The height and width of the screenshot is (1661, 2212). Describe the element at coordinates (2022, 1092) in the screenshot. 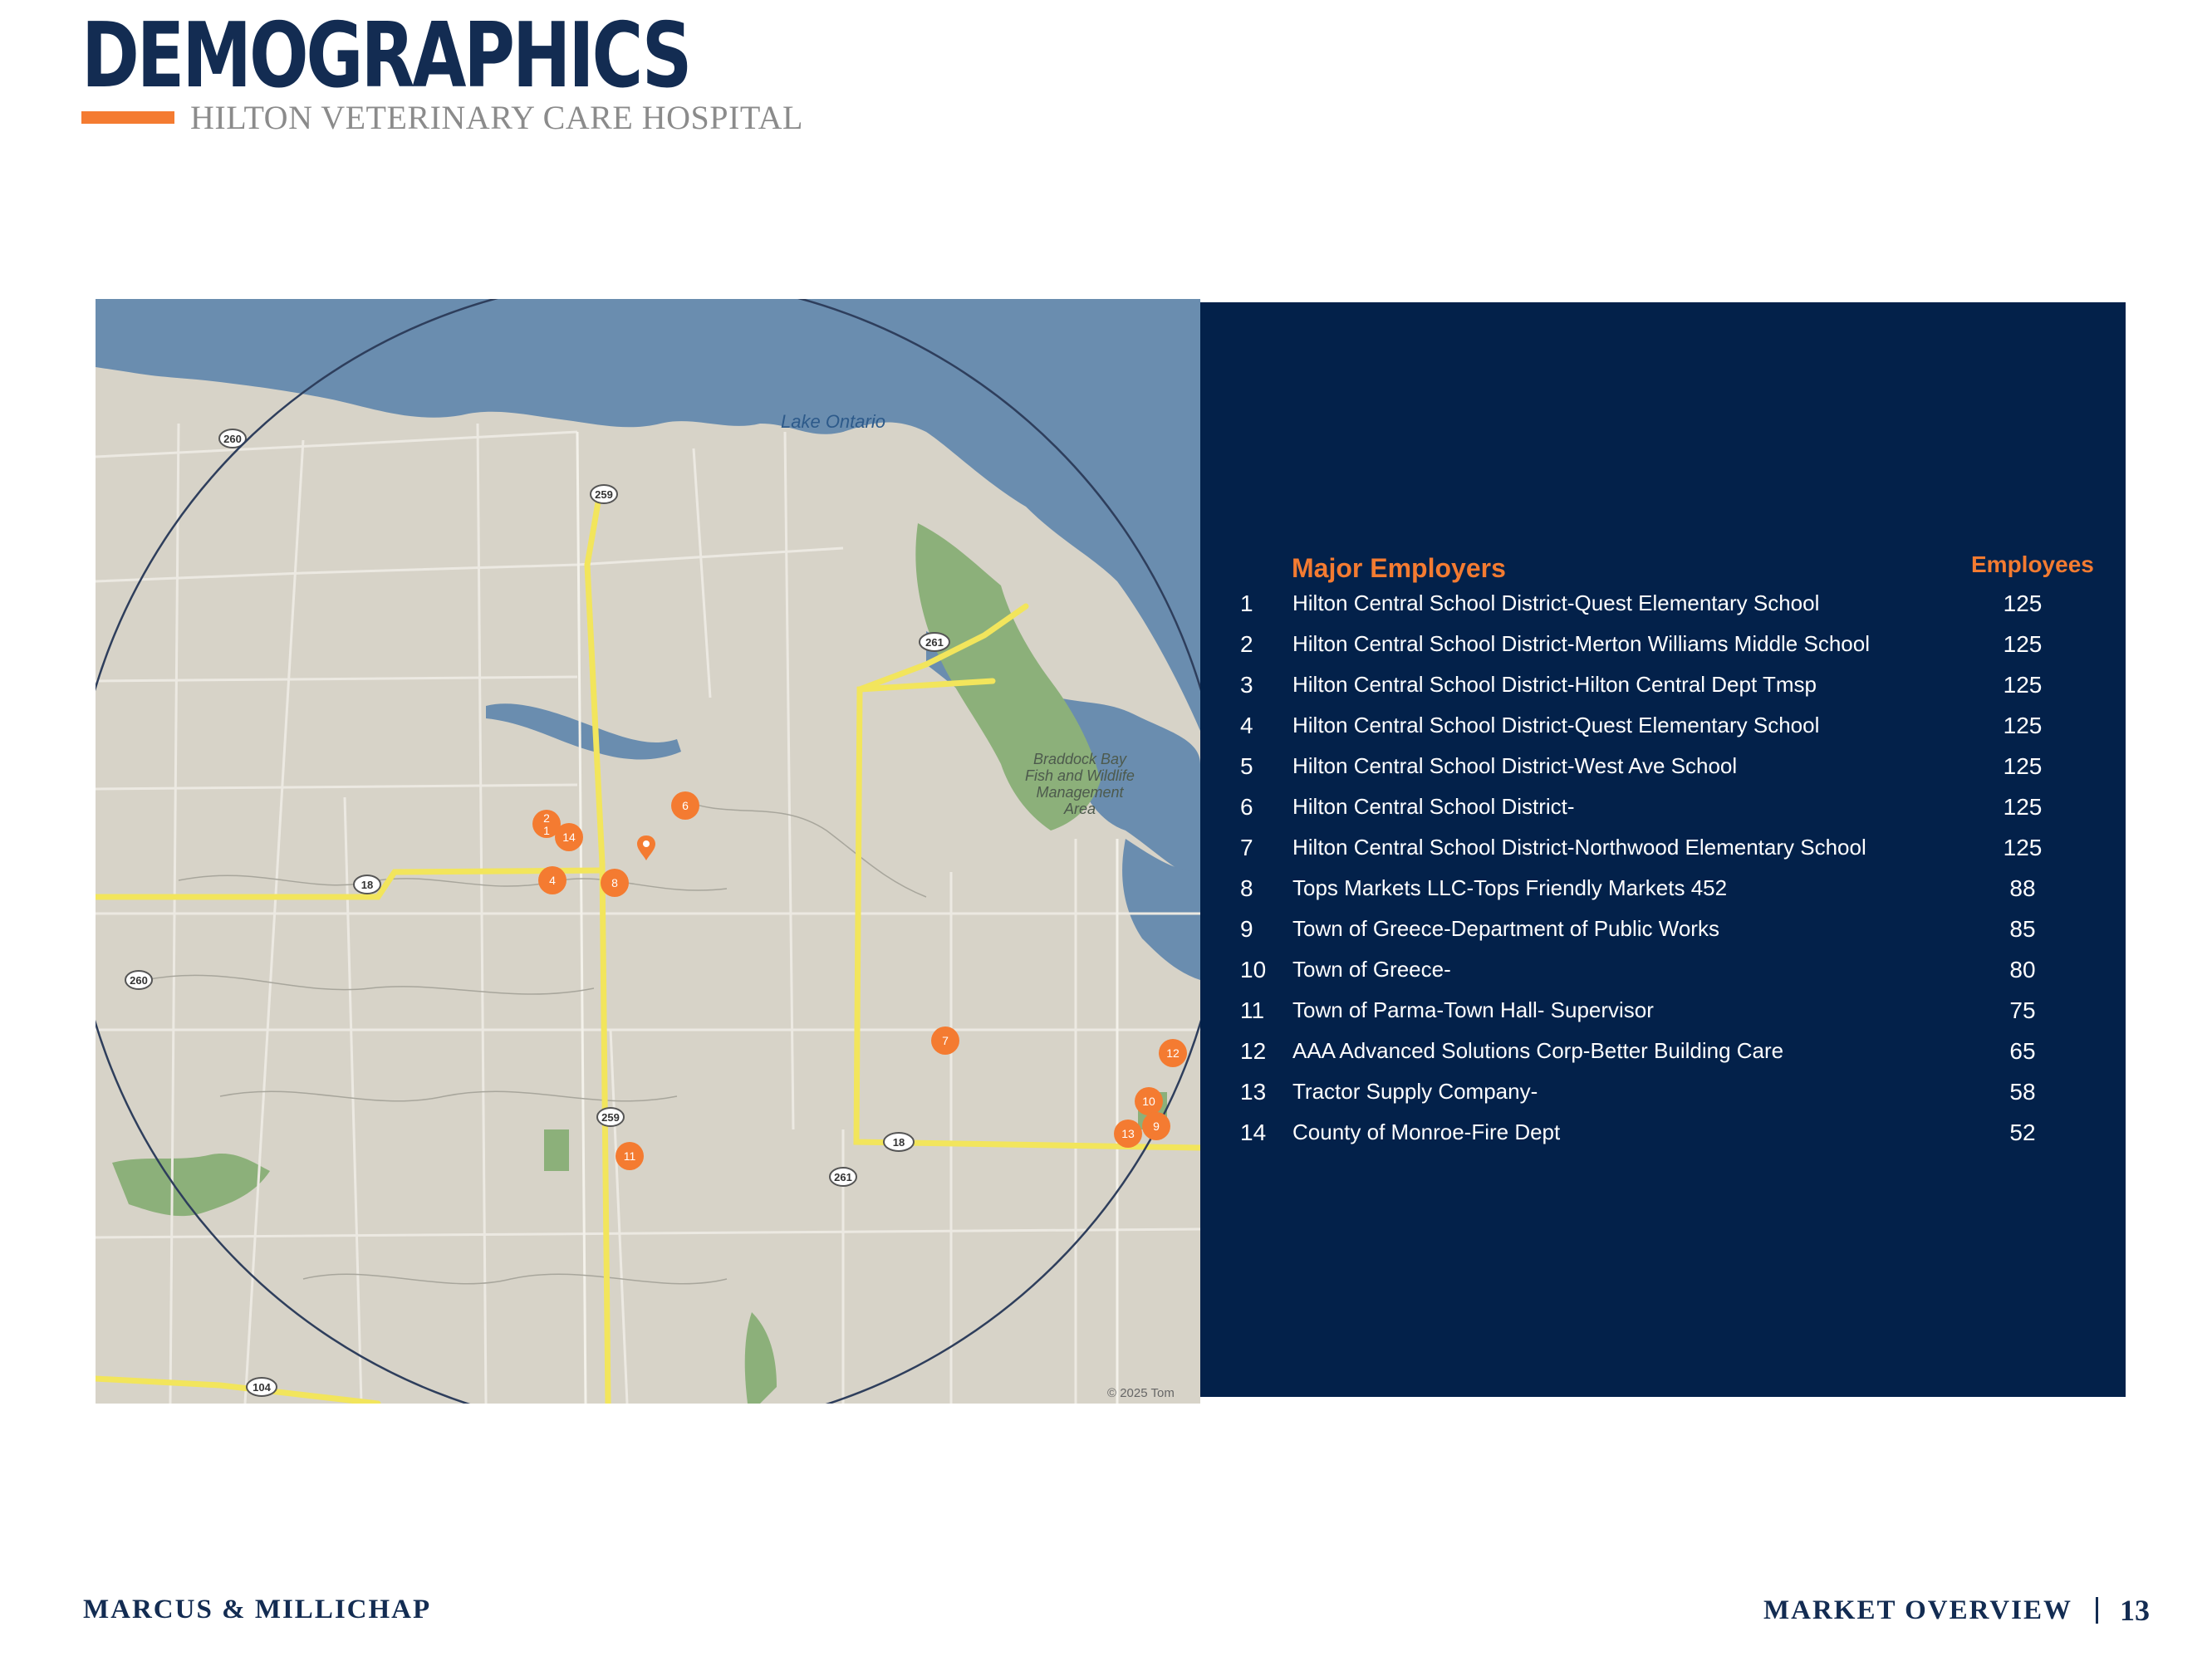

I see `employer-count: 58` at that location.